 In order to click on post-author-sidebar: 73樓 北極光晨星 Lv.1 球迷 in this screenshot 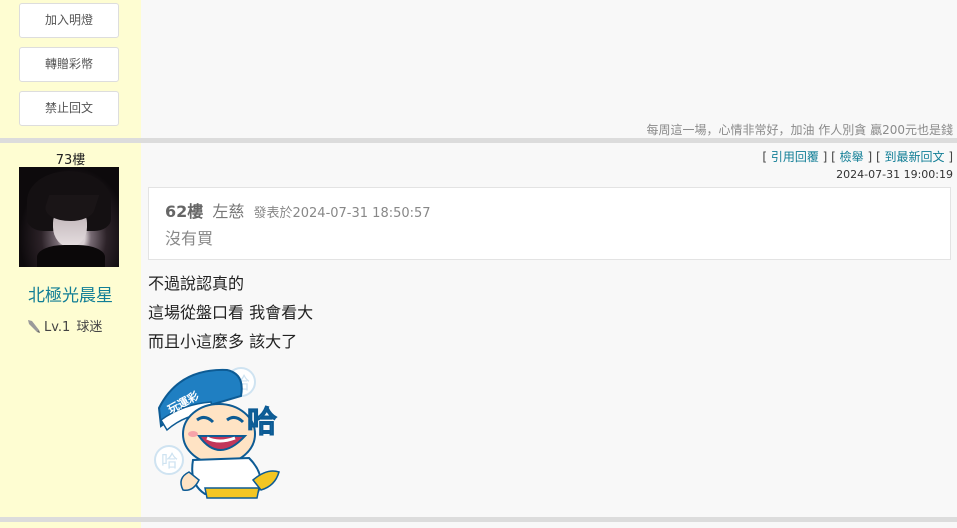, I will do `click(70, 330)`.